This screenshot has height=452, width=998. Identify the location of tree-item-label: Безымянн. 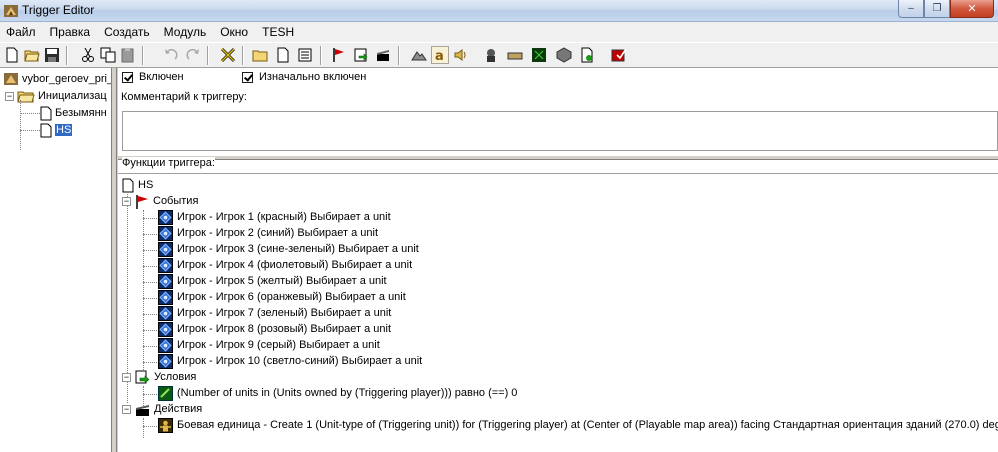
(81, 113).